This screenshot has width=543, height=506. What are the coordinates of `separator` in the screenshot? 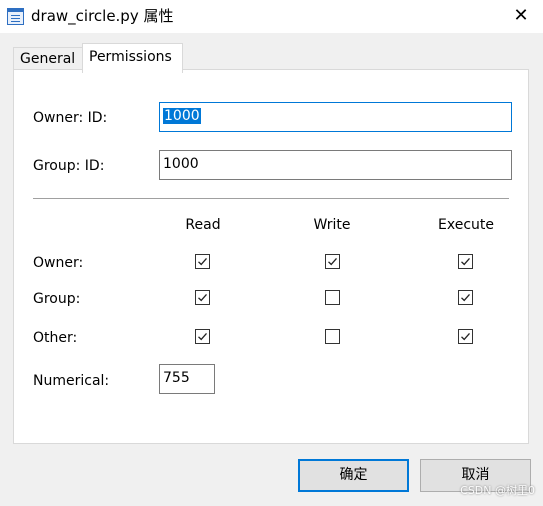 It's located at (271, 198).